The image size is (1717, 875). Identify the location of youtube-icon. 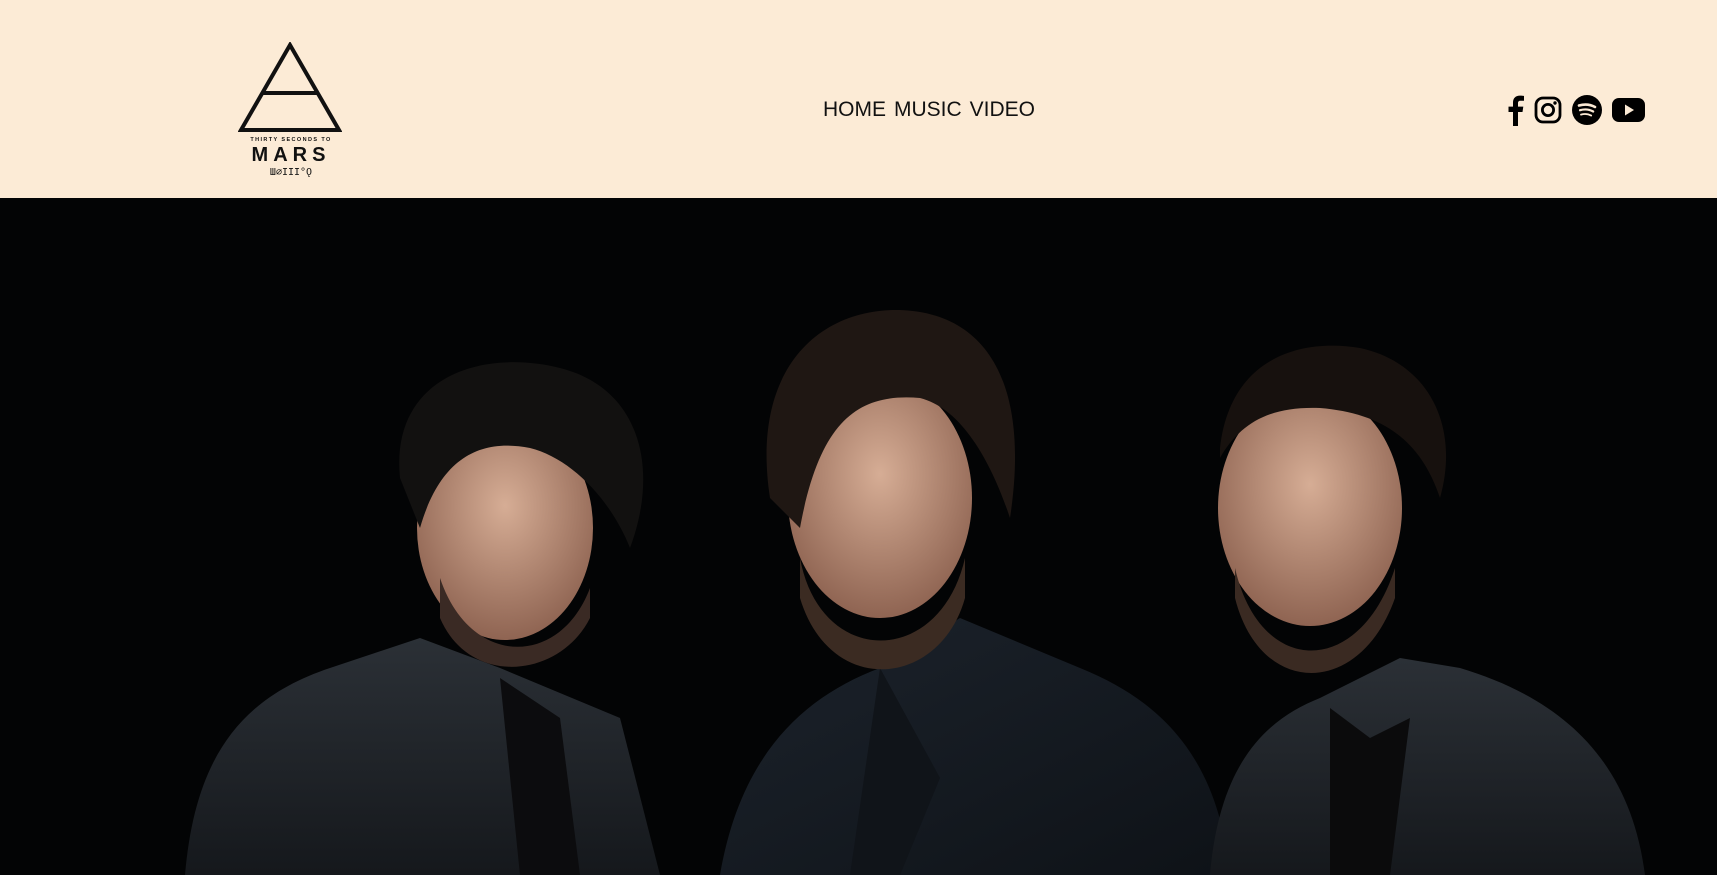
(1628, 112).